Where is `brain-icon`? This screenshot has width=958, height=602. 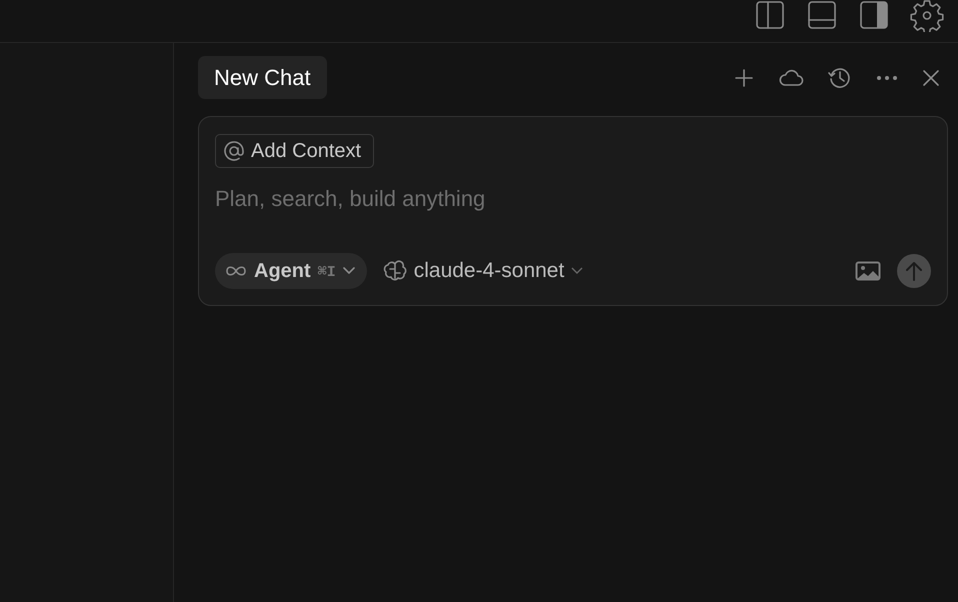
brain-icon is located at coordinates (394, 271).